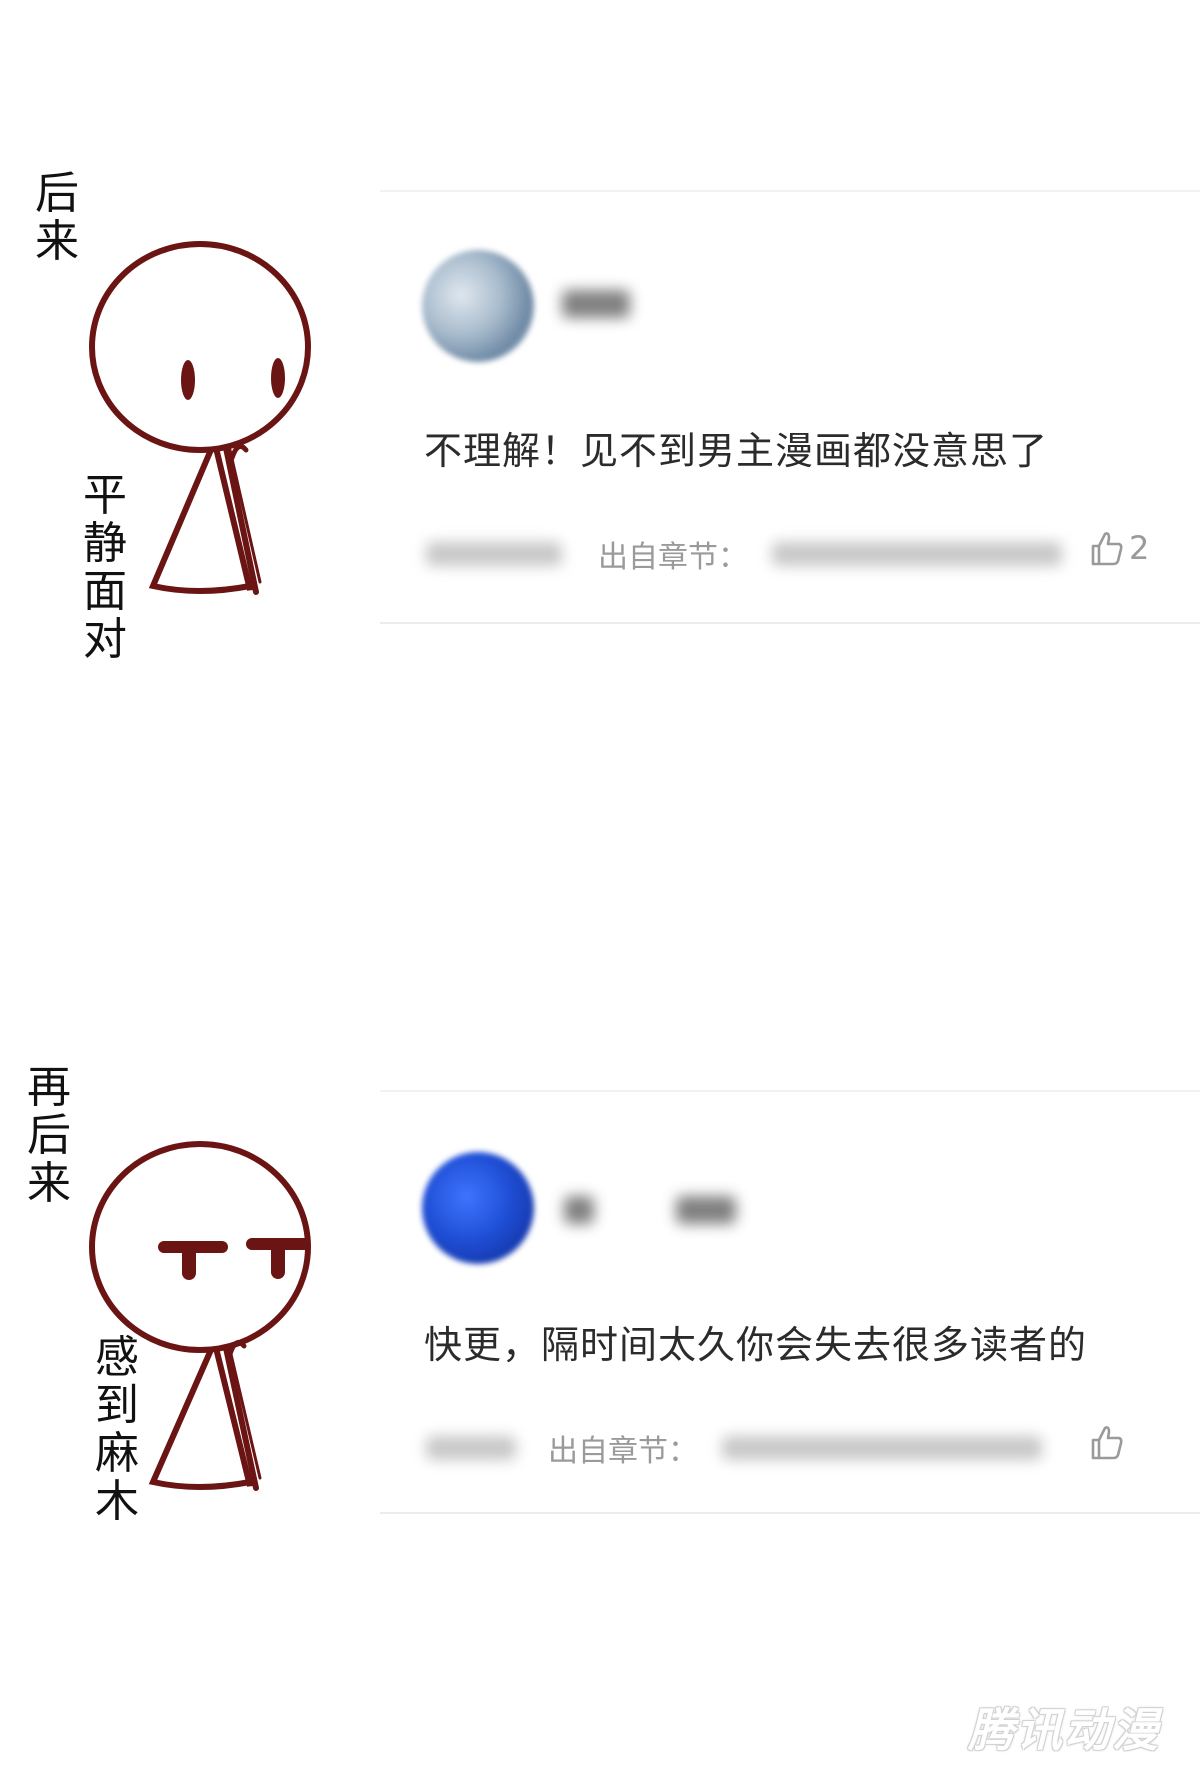 The image size is (1200, 1782). What do you see at coordinates (1139, 548) in the screenshot?
I see `like-count: 2` at bounding box center [1139, 548].